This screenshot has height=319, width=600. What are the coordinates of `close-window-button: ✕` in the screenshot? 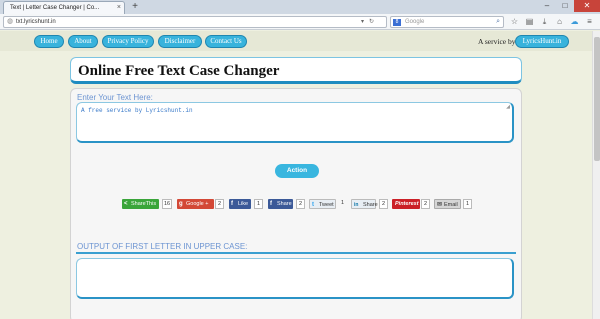 It's located at (587, 6).